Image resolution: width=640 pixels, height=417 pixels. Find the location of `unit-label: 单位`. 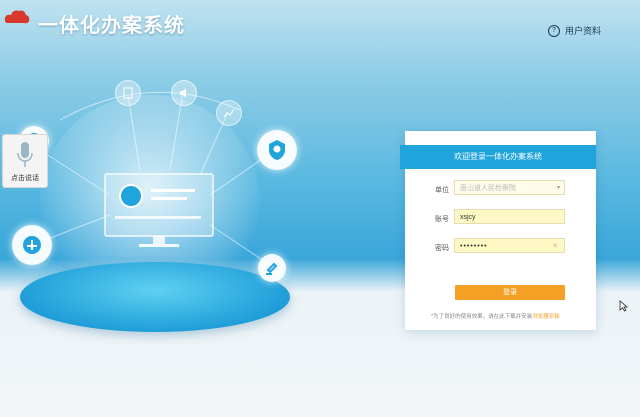

unit-label: 单位 is located at coordinates (442, 190).